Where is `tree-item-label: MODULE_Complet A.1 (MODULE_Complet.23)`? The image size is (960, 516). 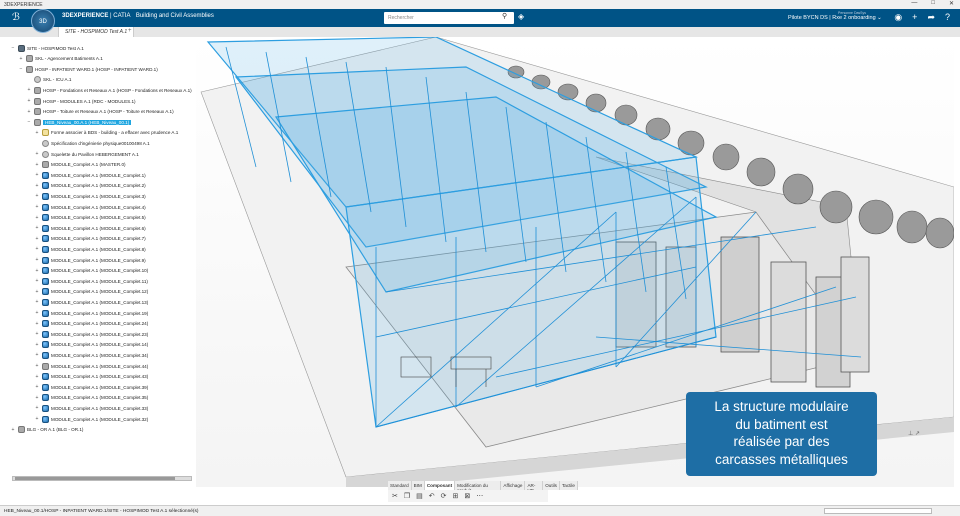
tree-item-label: MODULE_Complet A.1 (MODULE_Complet.23) is located at coordinates (99, 334).